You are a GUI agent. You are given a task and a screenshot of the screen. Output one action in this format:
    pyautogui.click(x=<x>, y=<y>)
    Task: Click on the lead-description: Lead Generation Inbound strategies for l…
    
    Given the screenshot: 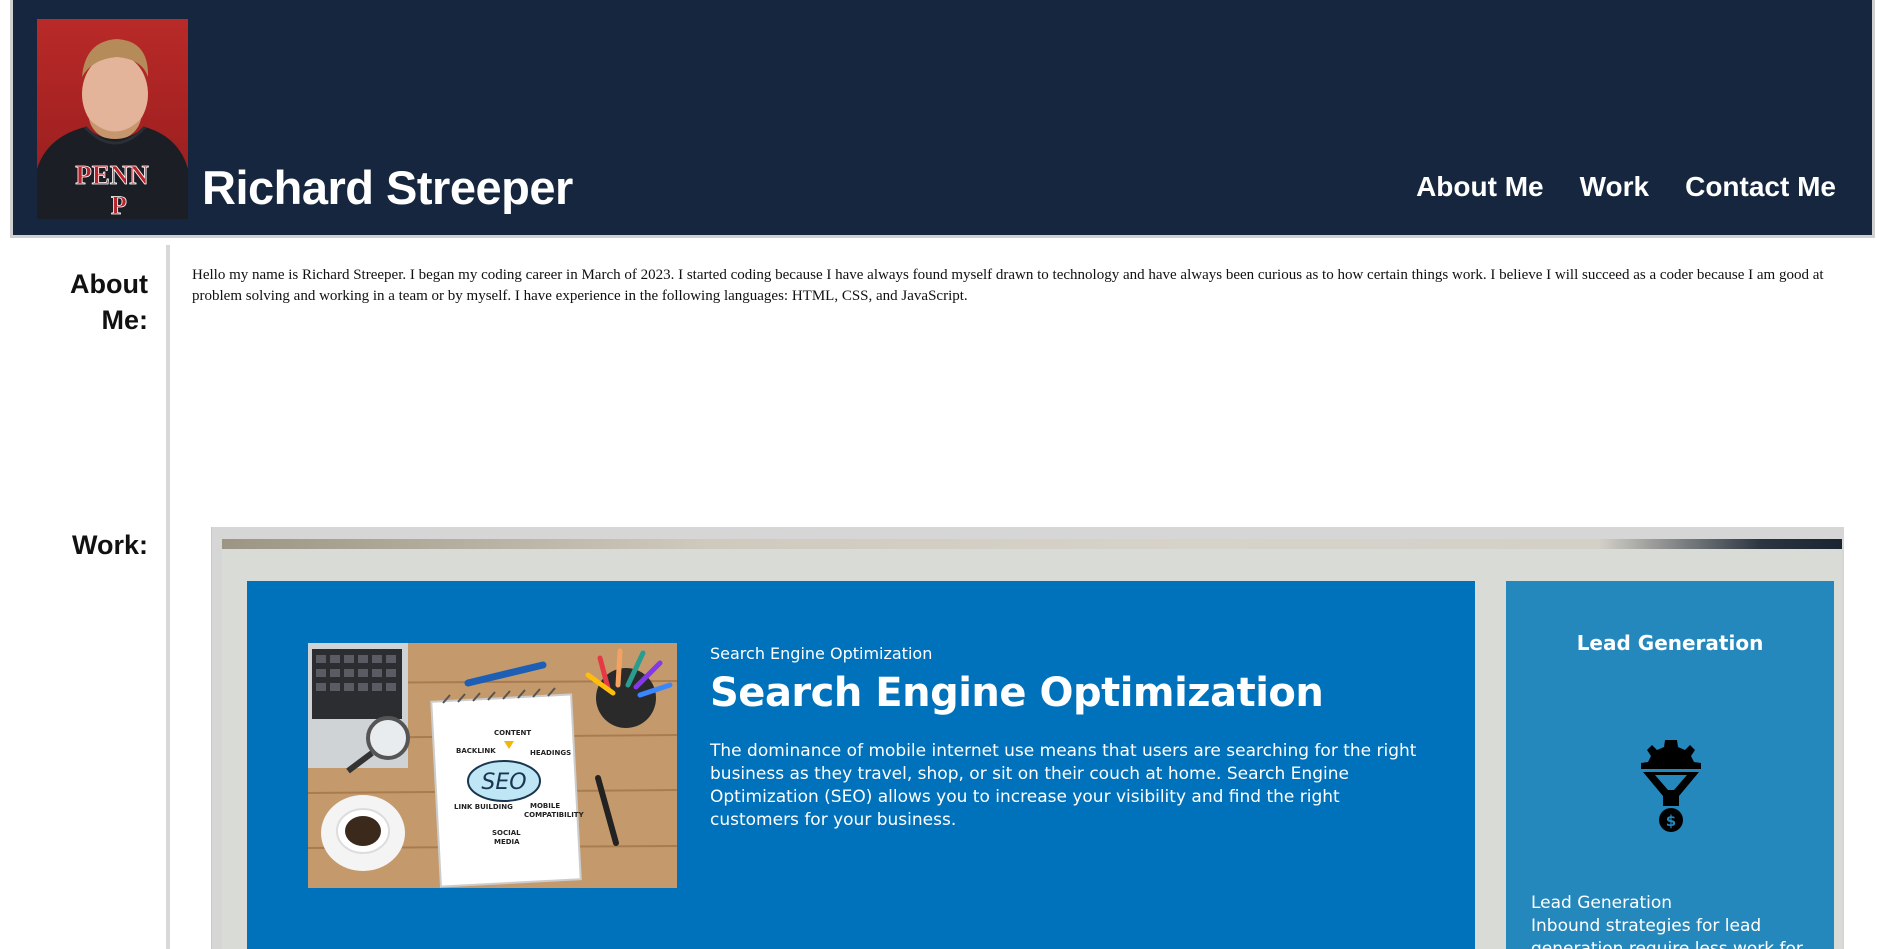 What is the action you would take?
    pyautogui.click(x=1676, y=920)
    